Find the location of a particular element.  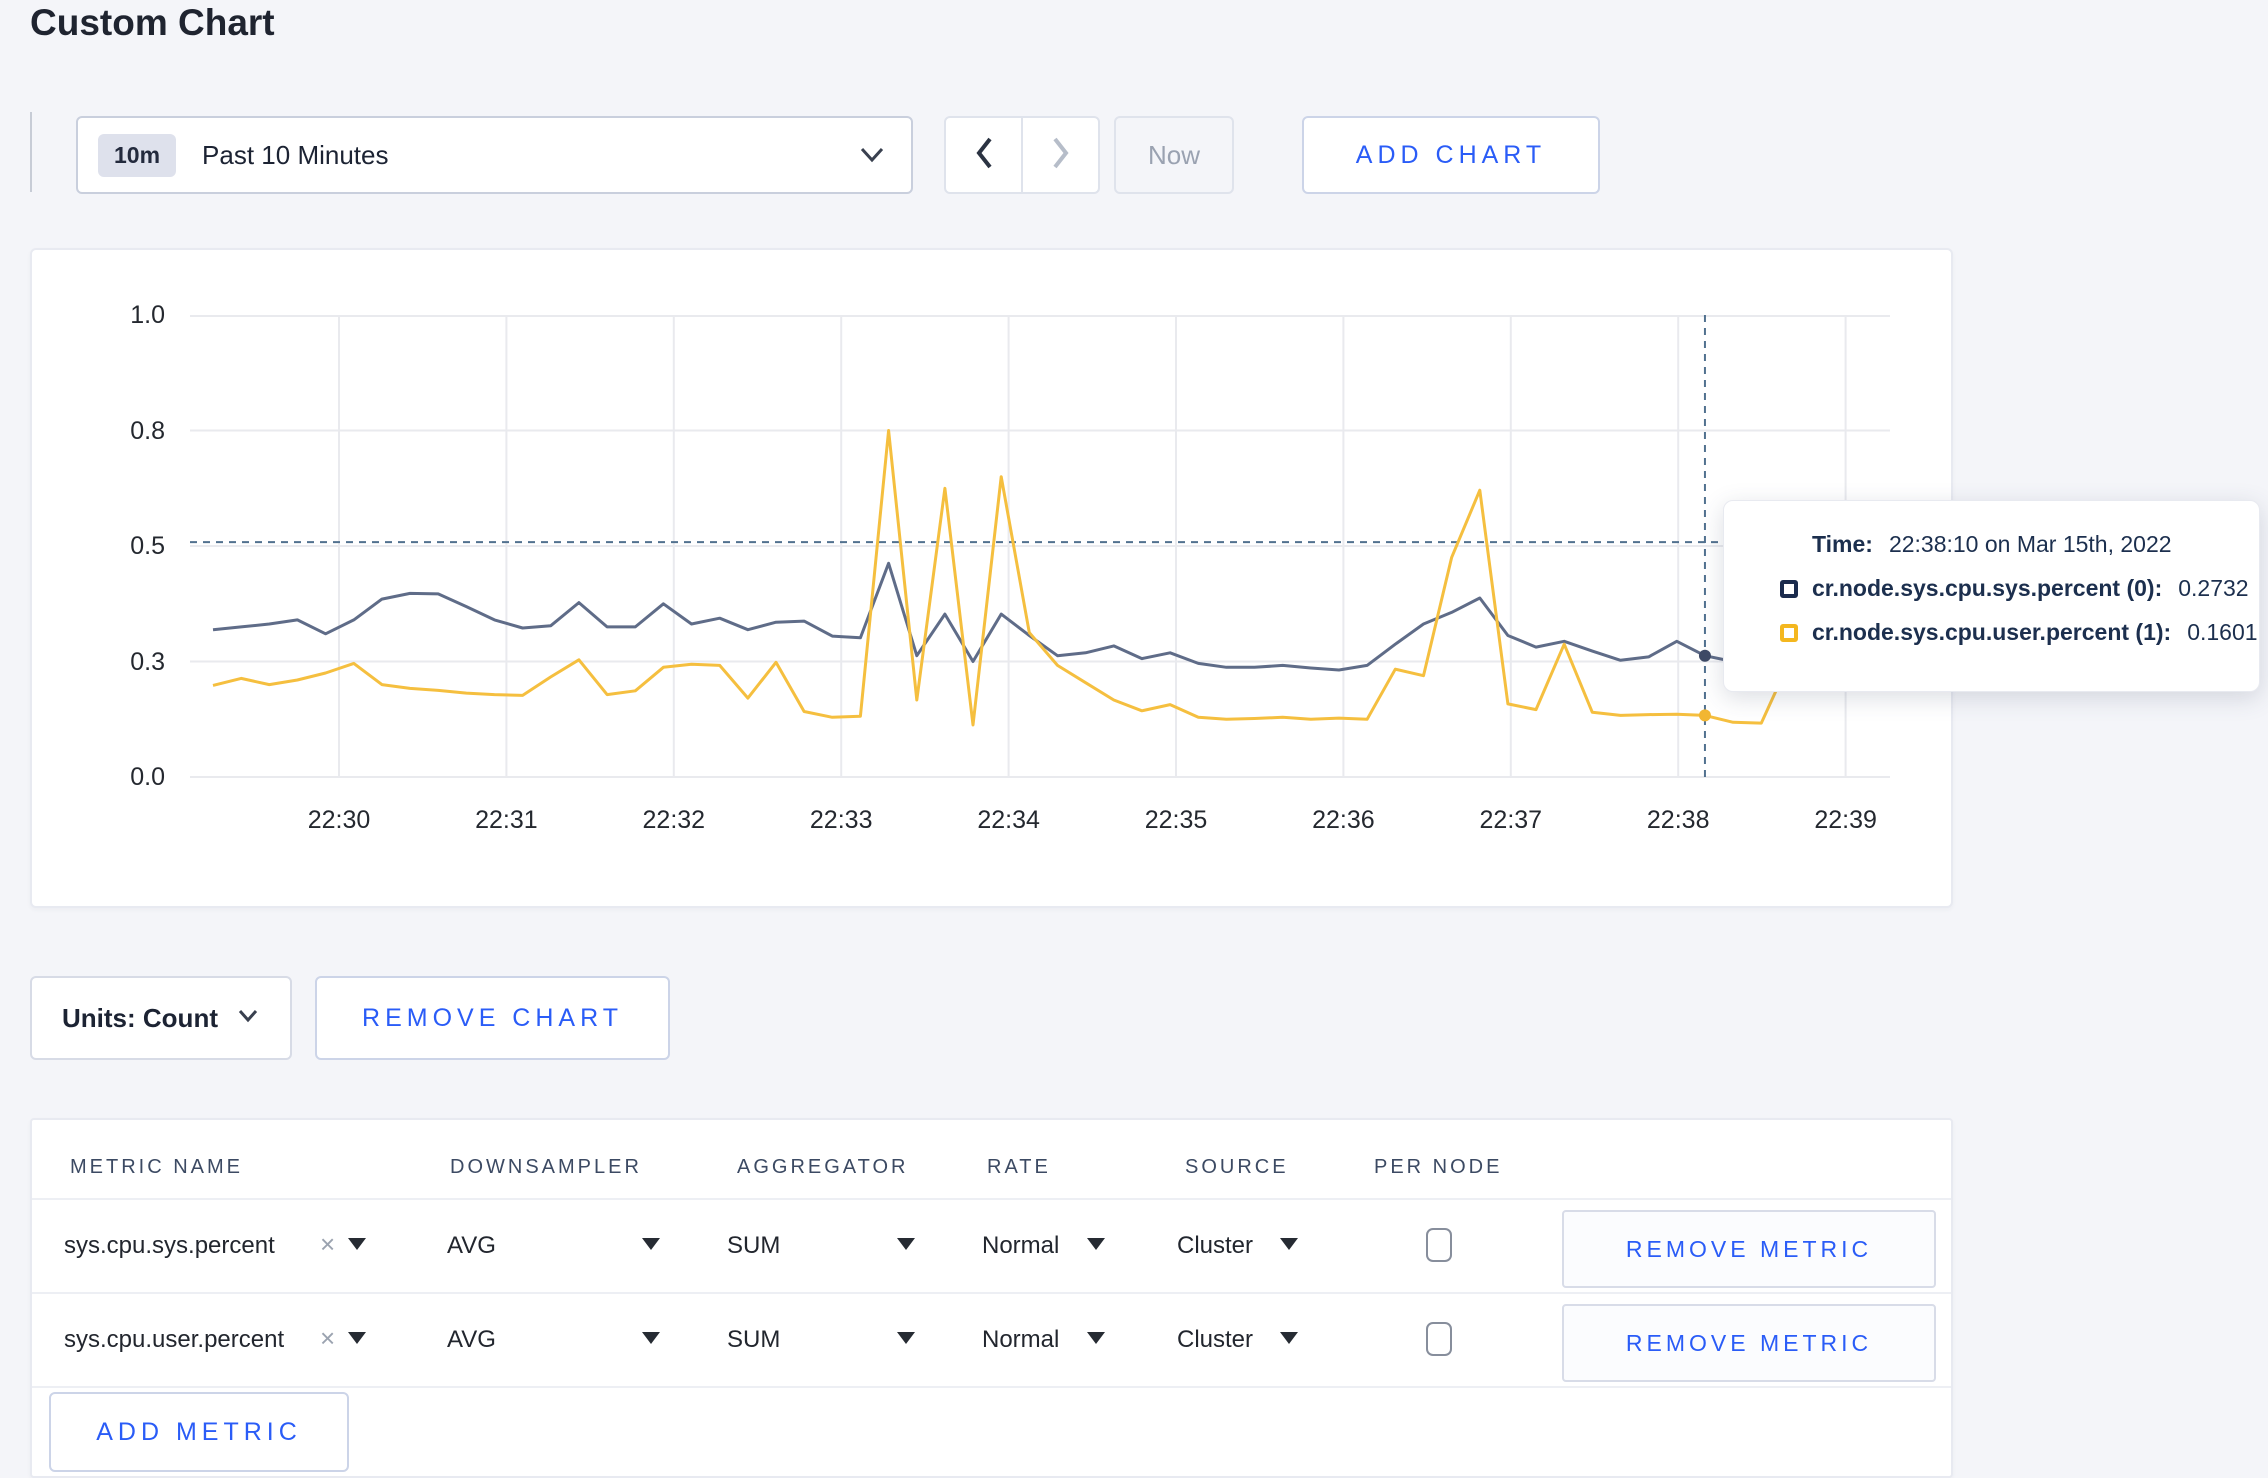

tooltip-time-row: Time: 22:38:10 on Mar 15th, 2022 is located at coordinates (2019, 544).